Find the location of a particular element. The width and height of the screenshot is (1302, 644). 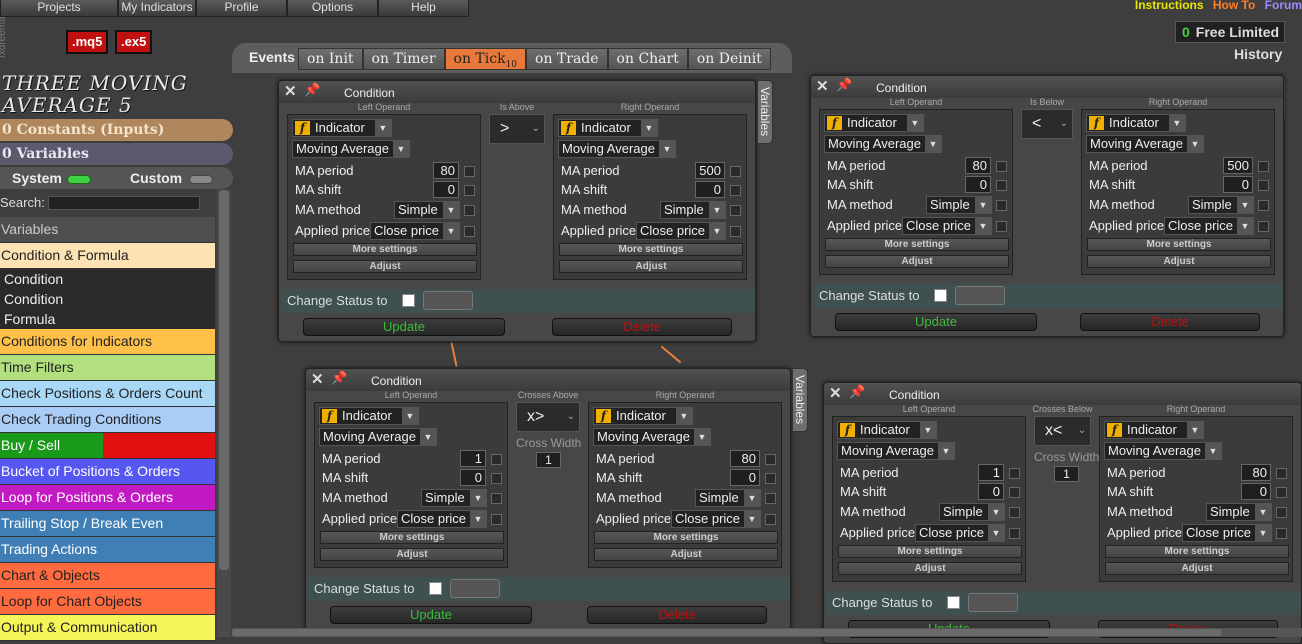

variables-toggle: 0 Variables is located at coordinates (116, 154).